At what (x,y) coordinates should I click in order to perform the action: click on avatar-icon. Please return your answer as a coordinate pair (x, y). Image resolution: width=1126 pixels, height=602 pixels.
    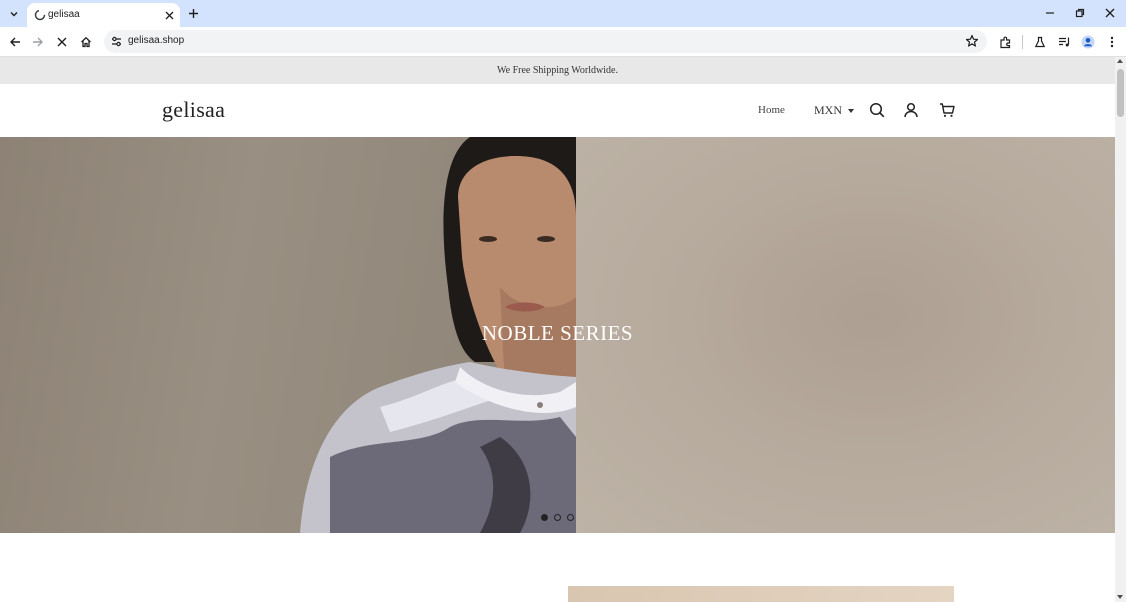
    Looking at the image, I should click on (1088, 42).